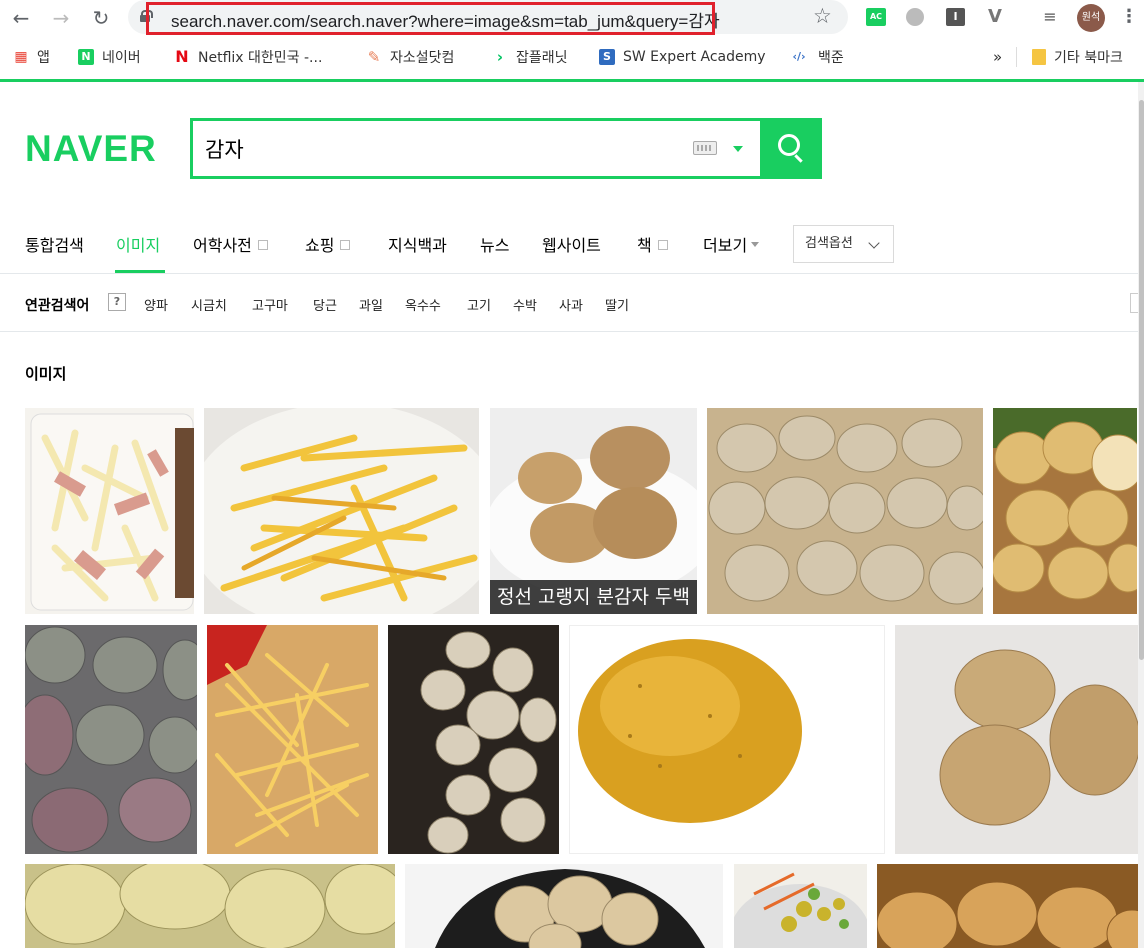 This screenshot has width=1144, height=948. I want to click on back-arrow-icon: ←, so click(21, 18).